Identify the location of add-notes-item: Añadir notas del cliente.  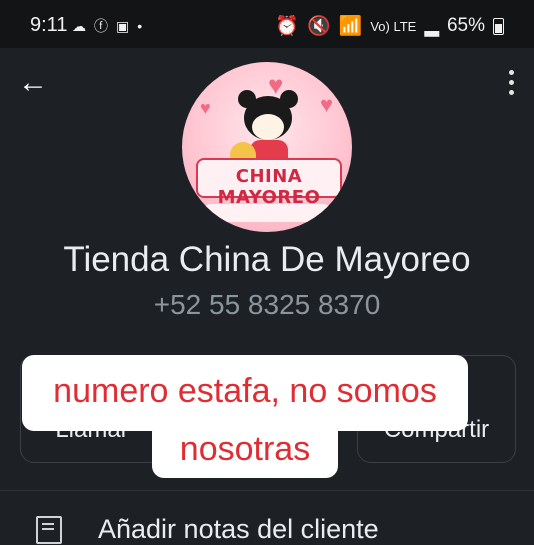
(238, 529).